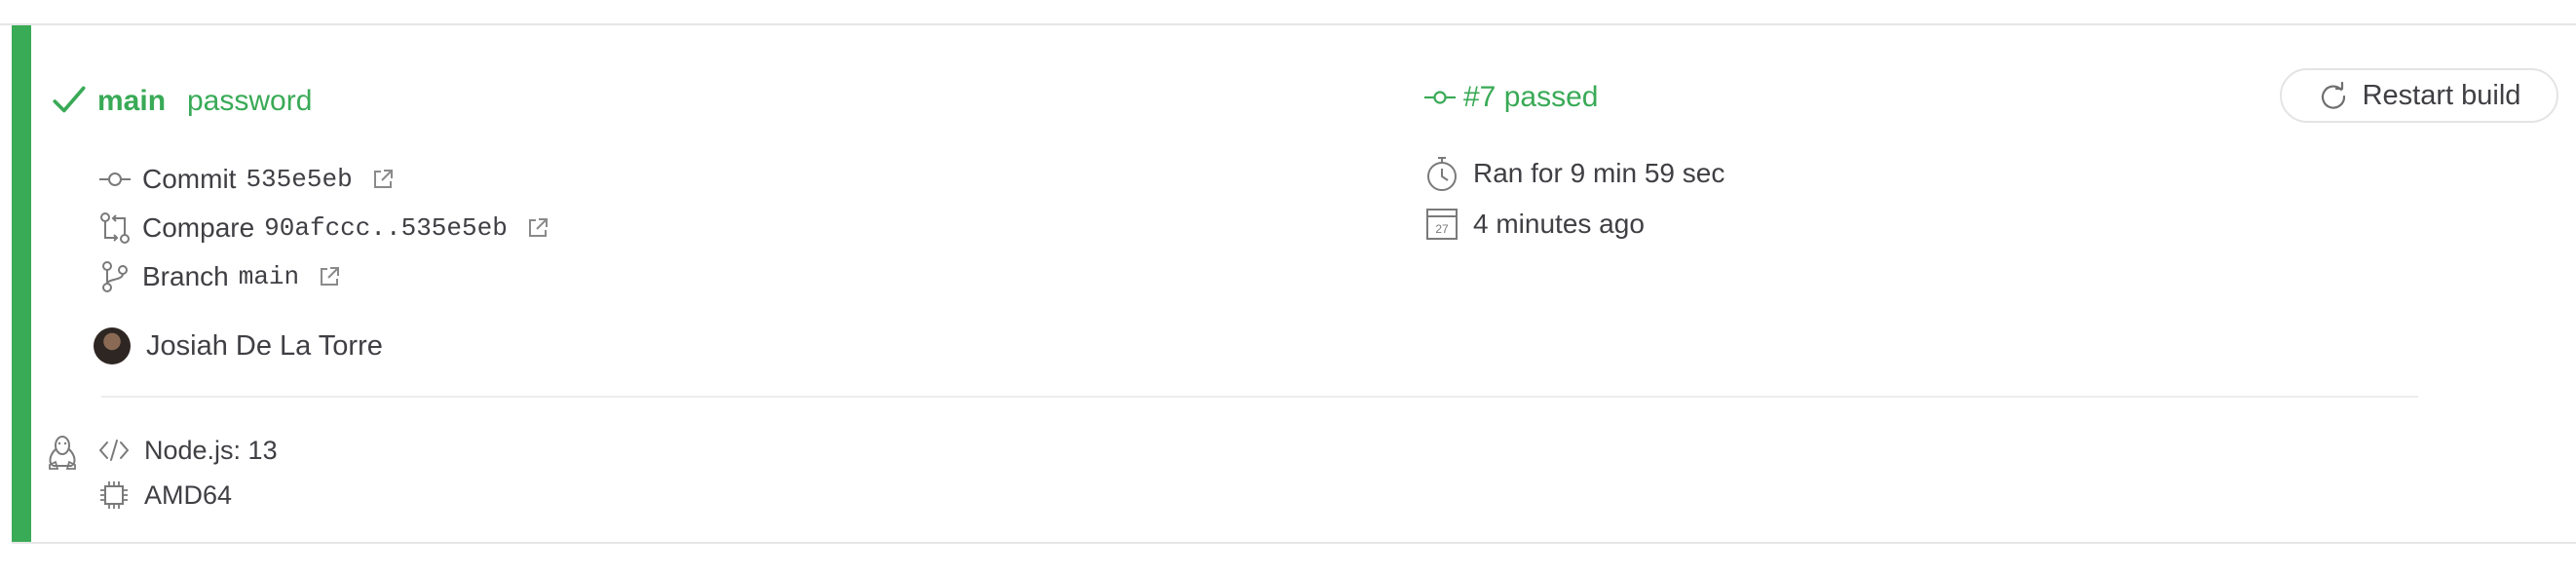  Describe the element at coordinates (115, 276) in the screenshot. I see `branch-icon` at that location.